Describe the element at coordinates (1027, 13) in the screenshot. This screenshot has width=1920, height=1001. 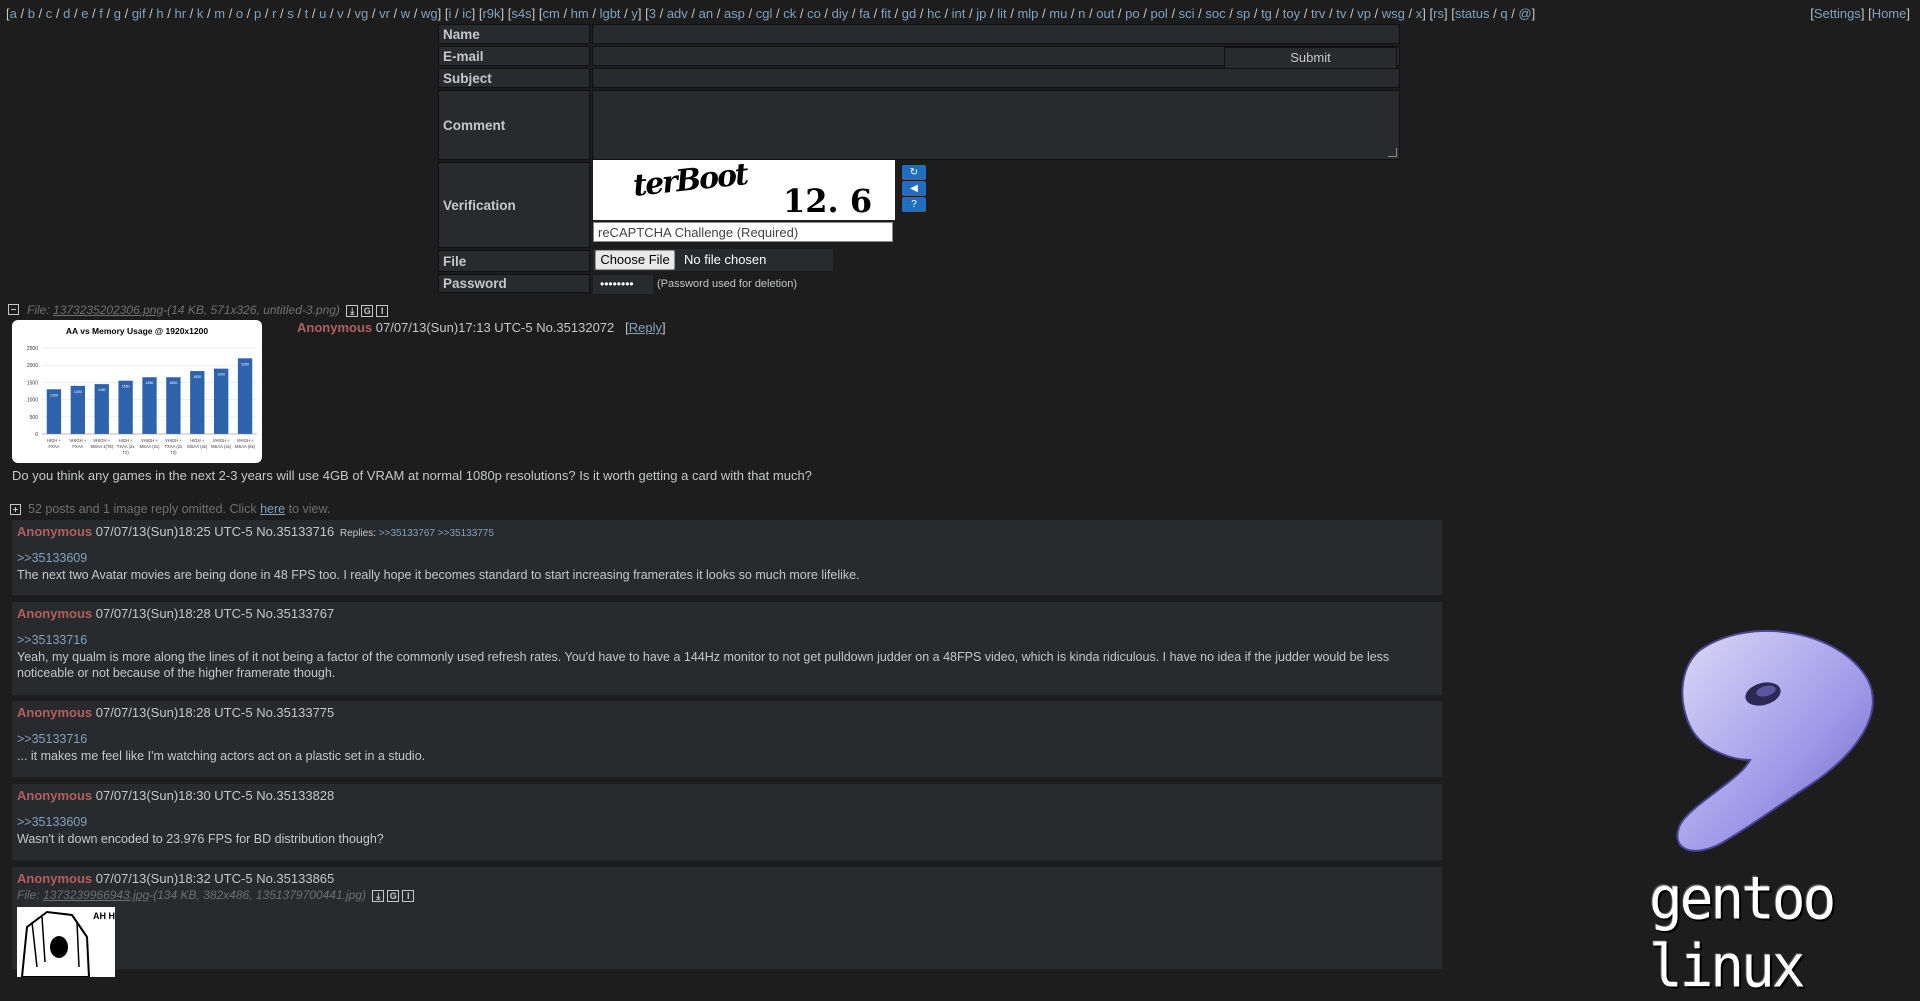
I see `board-link-mlp: mlp` at that location.